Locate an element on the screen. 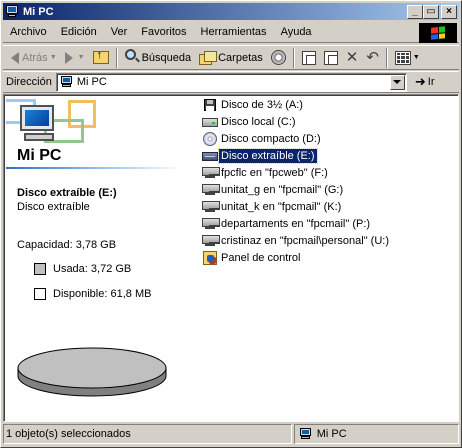  menu-favoritos: Favoritos is located at coordinates (163, 32).